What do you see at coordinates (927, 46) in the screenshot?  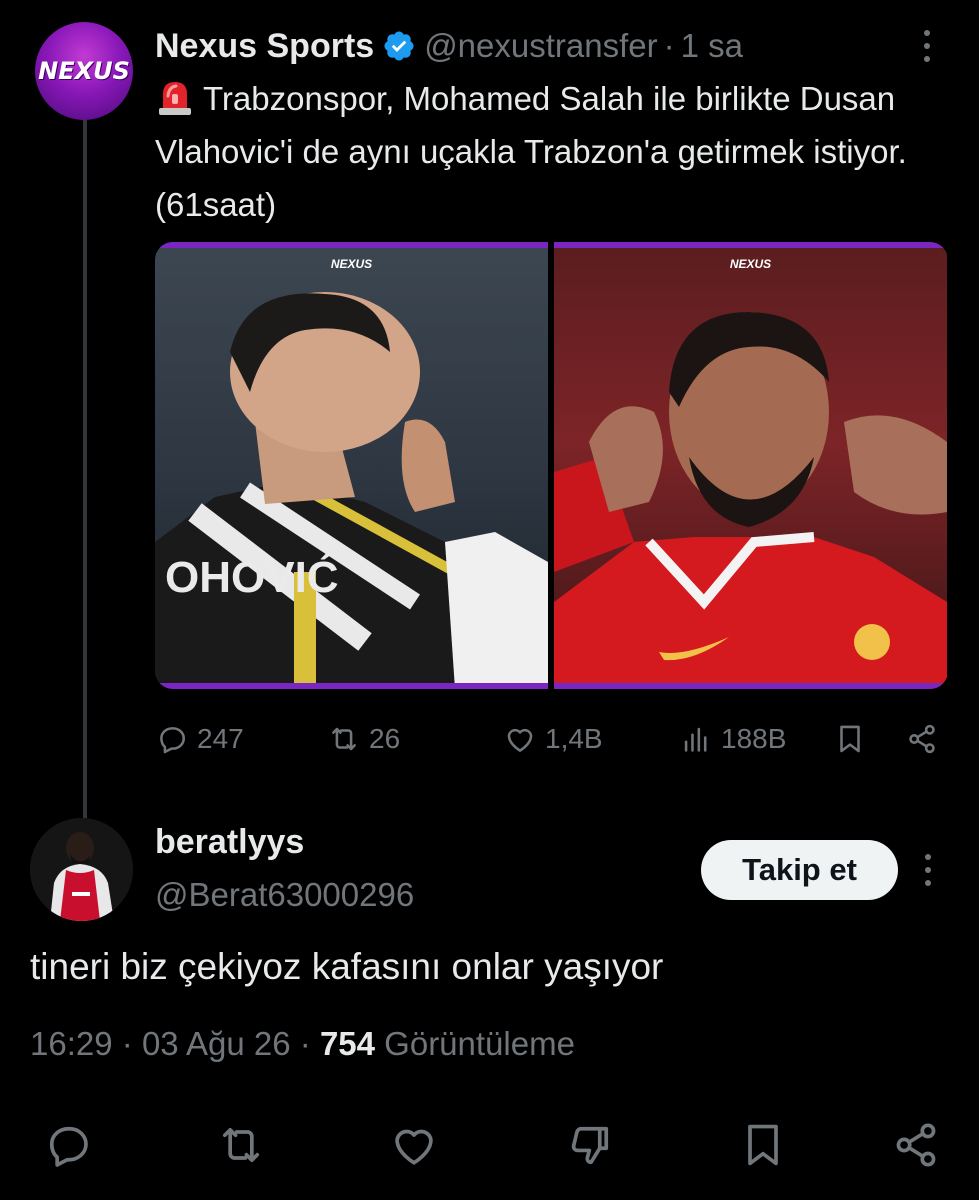 I see `more-options-icon` at bounding box center [927, 46].